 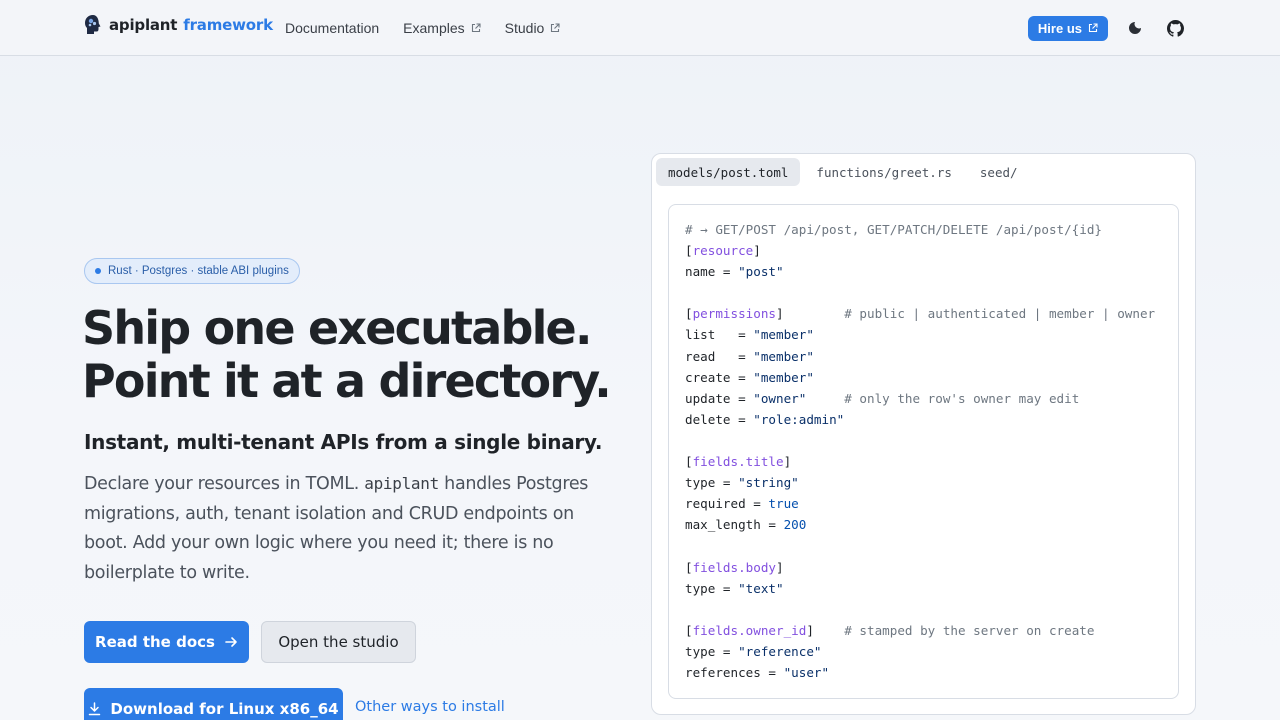 I want to click on github-icon, so click(x=1175, y=28).